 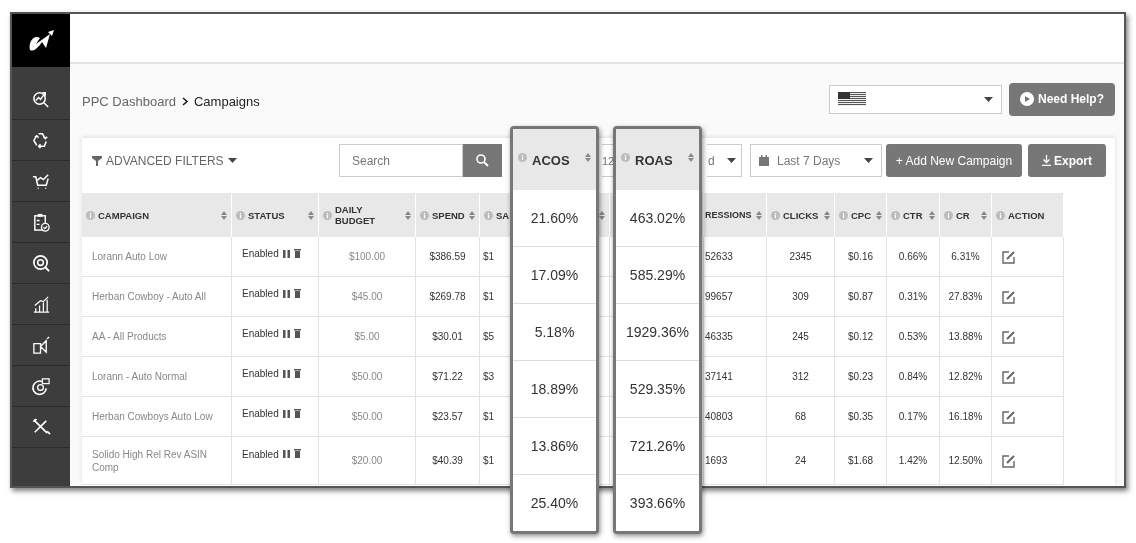 I want to click on table-cell: Herban Cowboys Auto Low, so click(x=157, y=417).